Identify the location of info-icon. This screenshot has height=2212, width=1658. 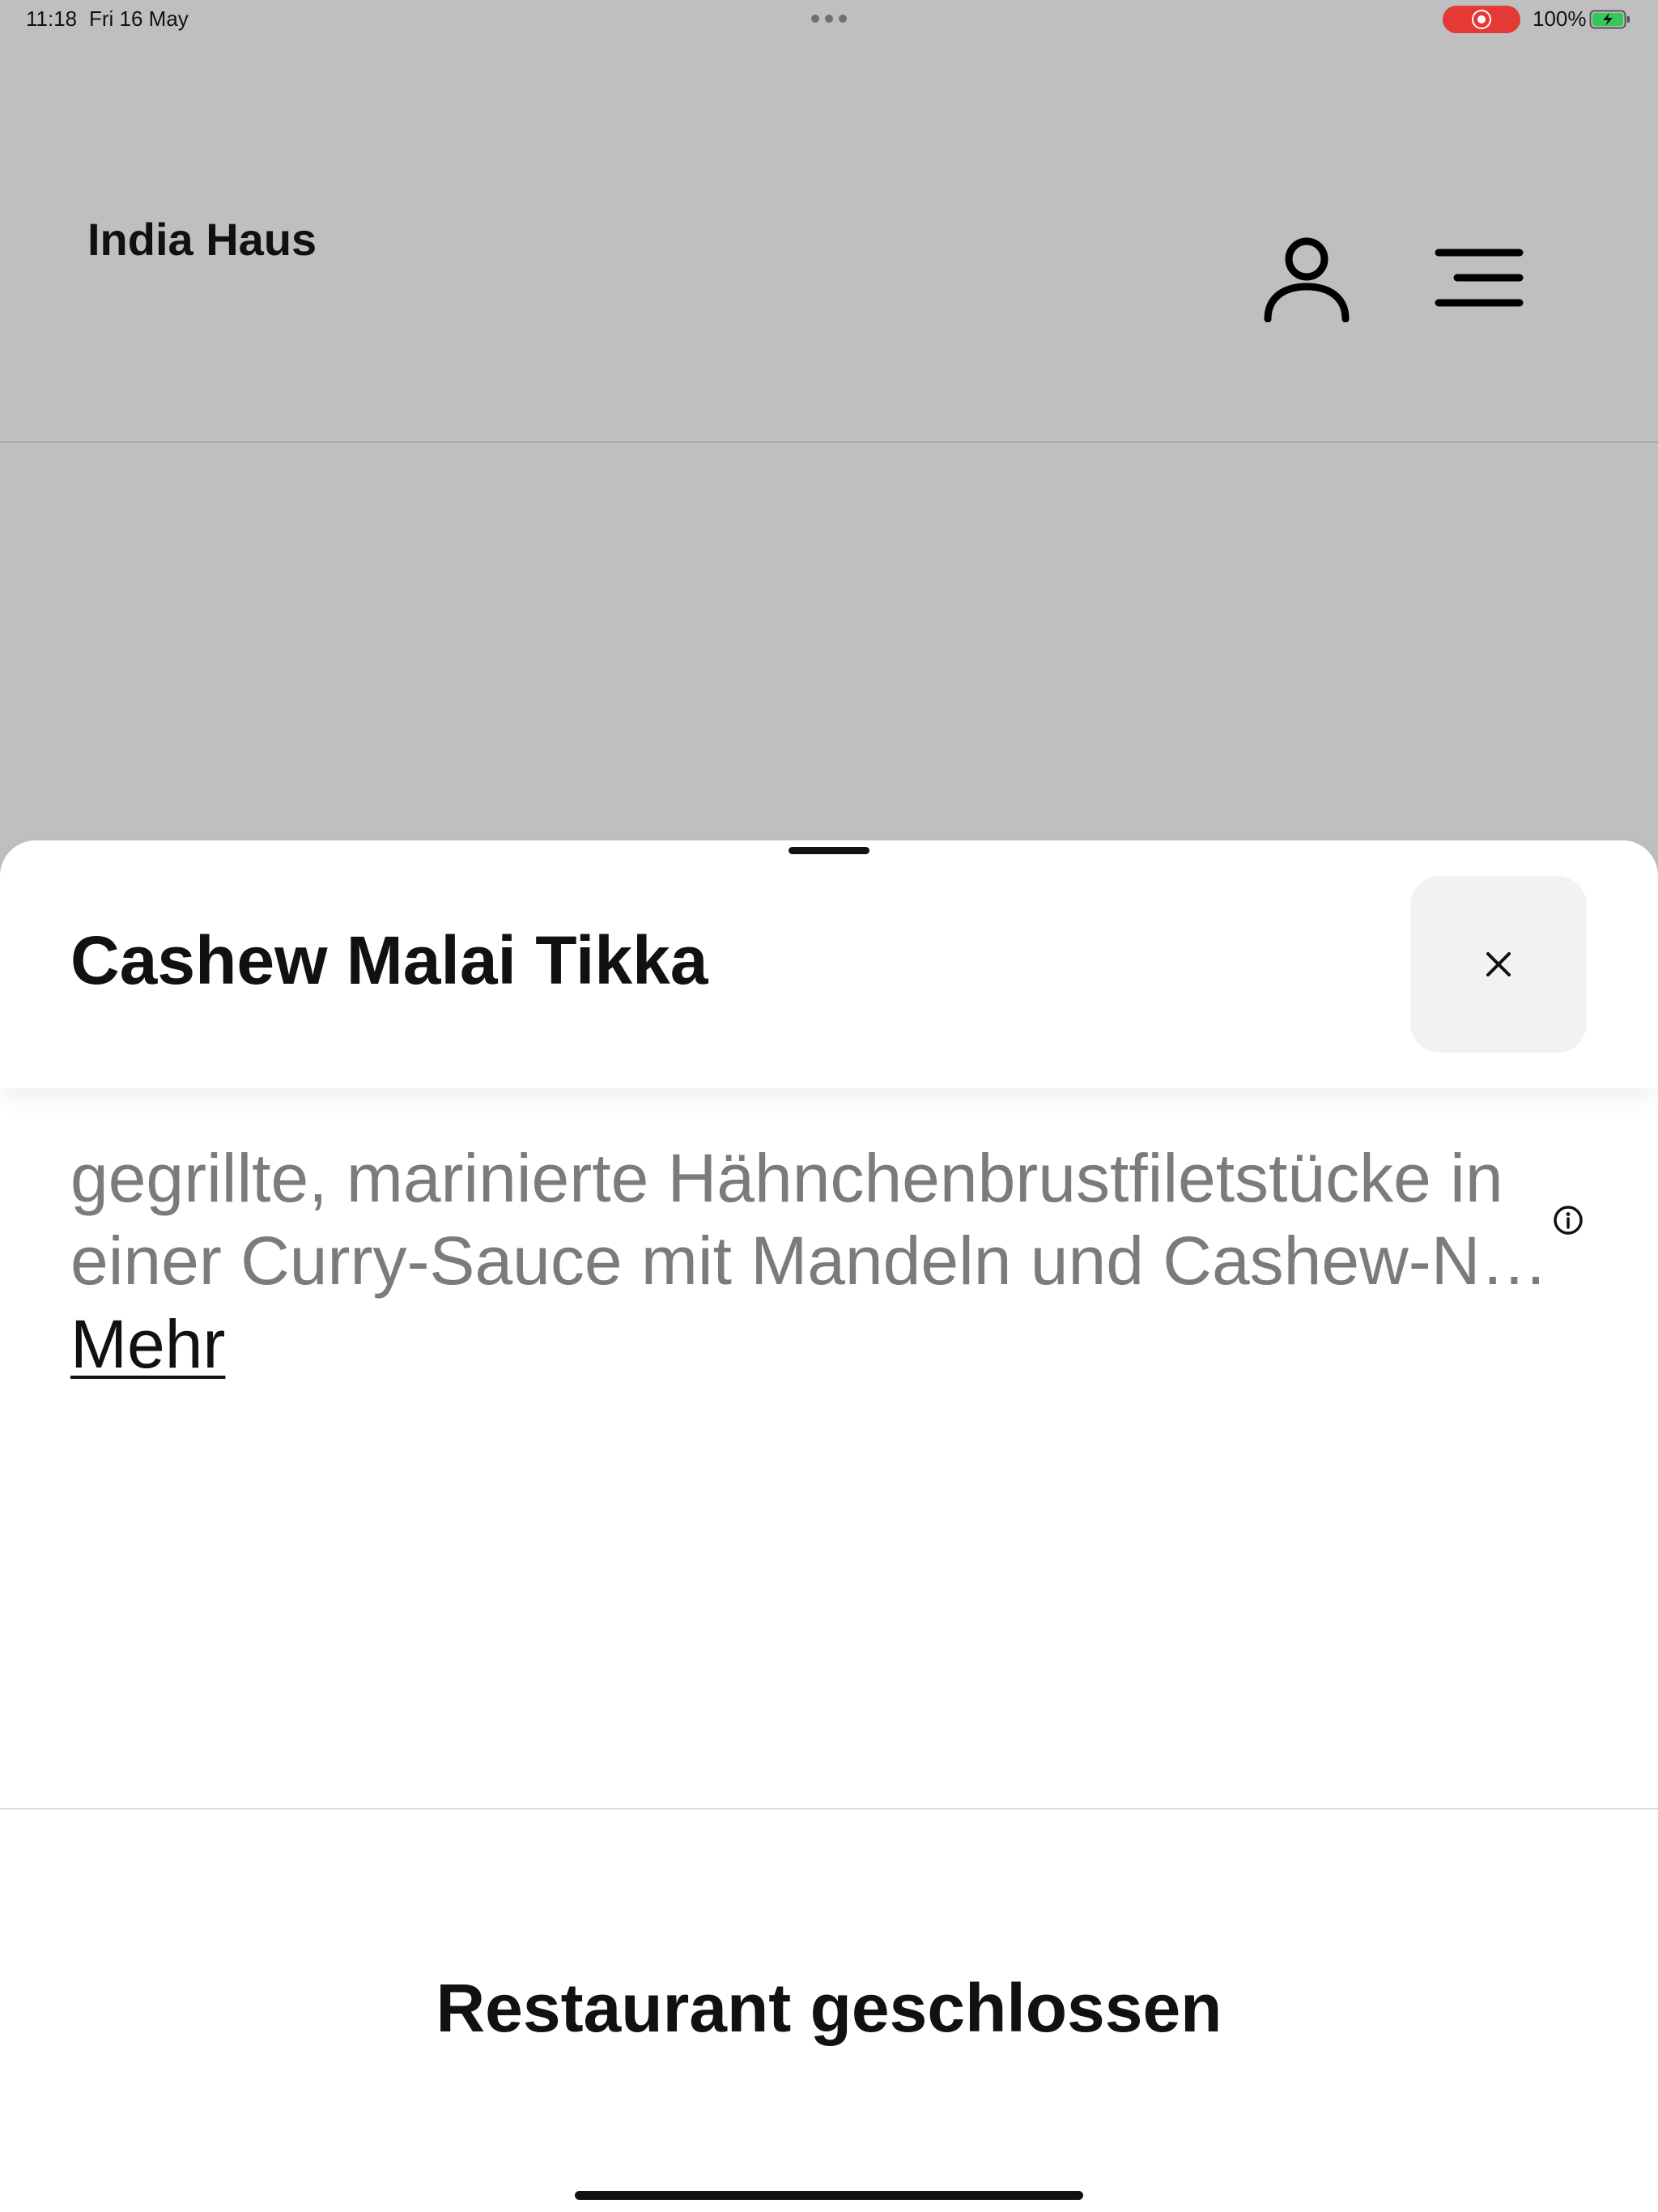
(1568, 1221).